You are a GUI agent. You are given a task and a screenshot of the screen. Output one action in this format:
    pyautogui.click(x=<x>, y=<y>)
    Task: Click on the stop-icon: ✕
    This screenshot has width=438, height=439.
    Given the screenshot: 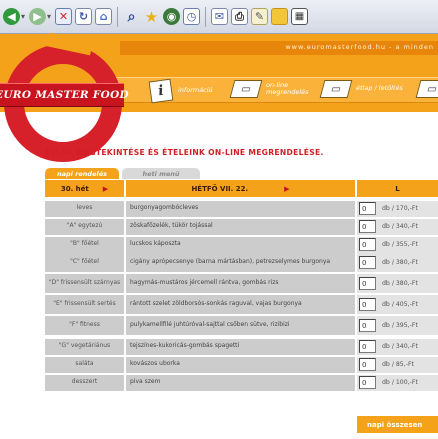 What is the action you would take?
    pyautogui.click(x=64, y=16)
    